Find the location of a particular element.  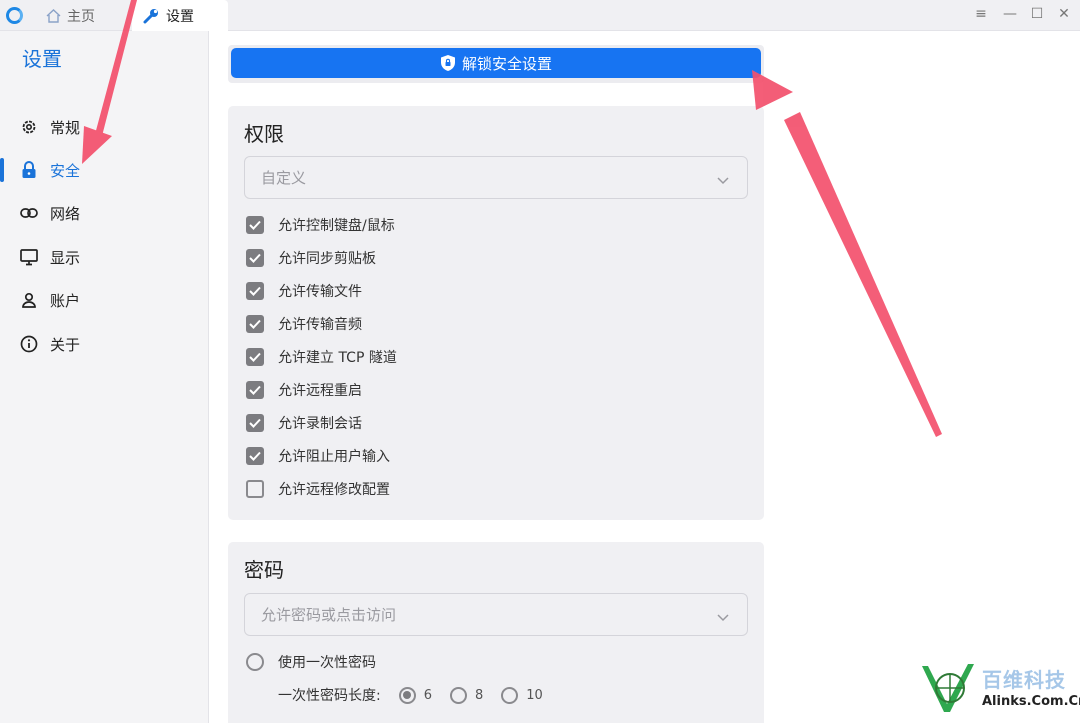

sidebar-title: 设置 is located at coordinates (42, 59).